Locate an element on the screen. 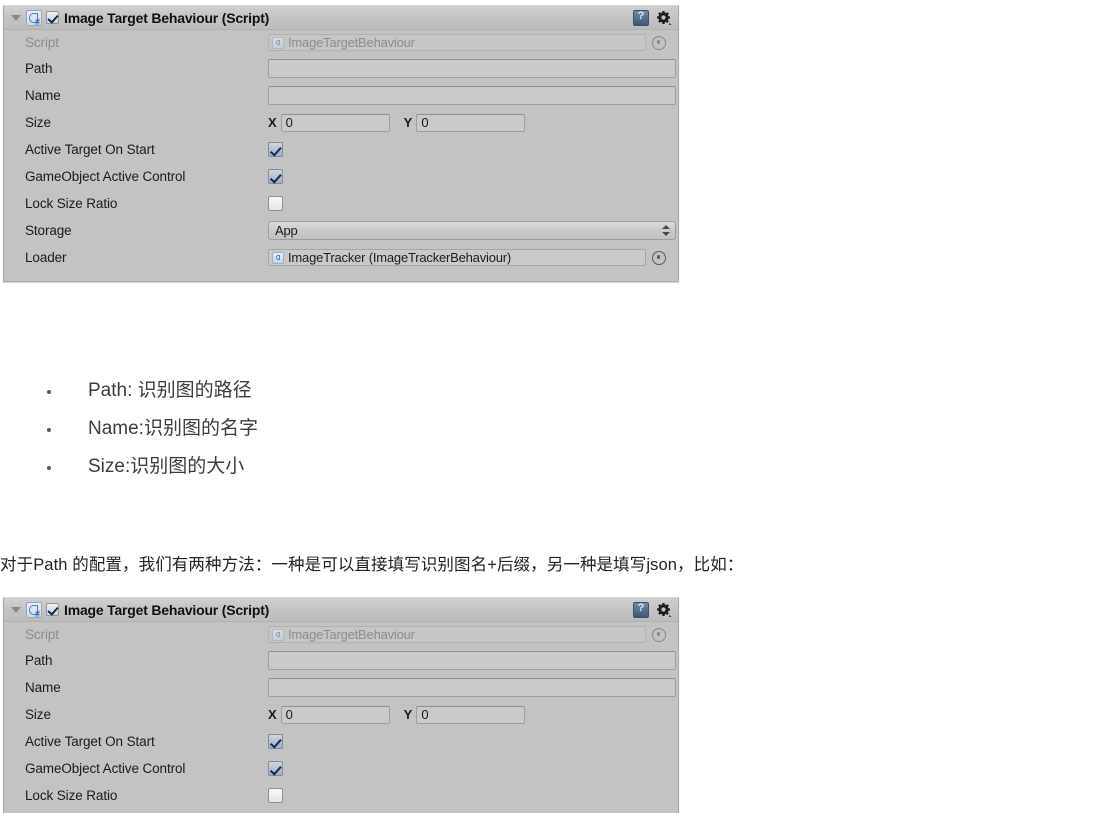  component-header: Image Target Behaviour (Script) is located at coordinates (341, 18).